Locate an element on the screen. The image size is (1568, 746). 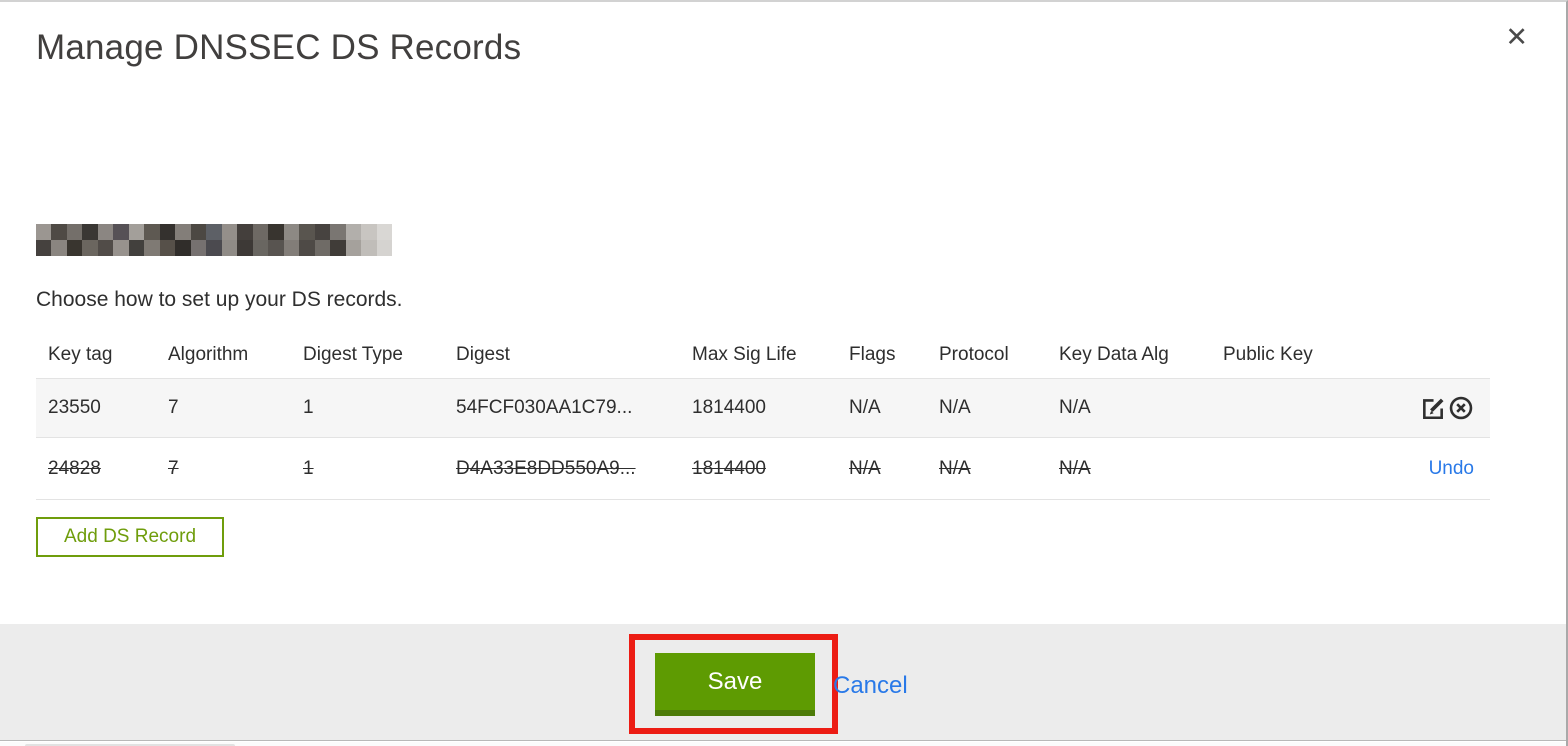
save-button: Save is located at coordinates (735, 684).